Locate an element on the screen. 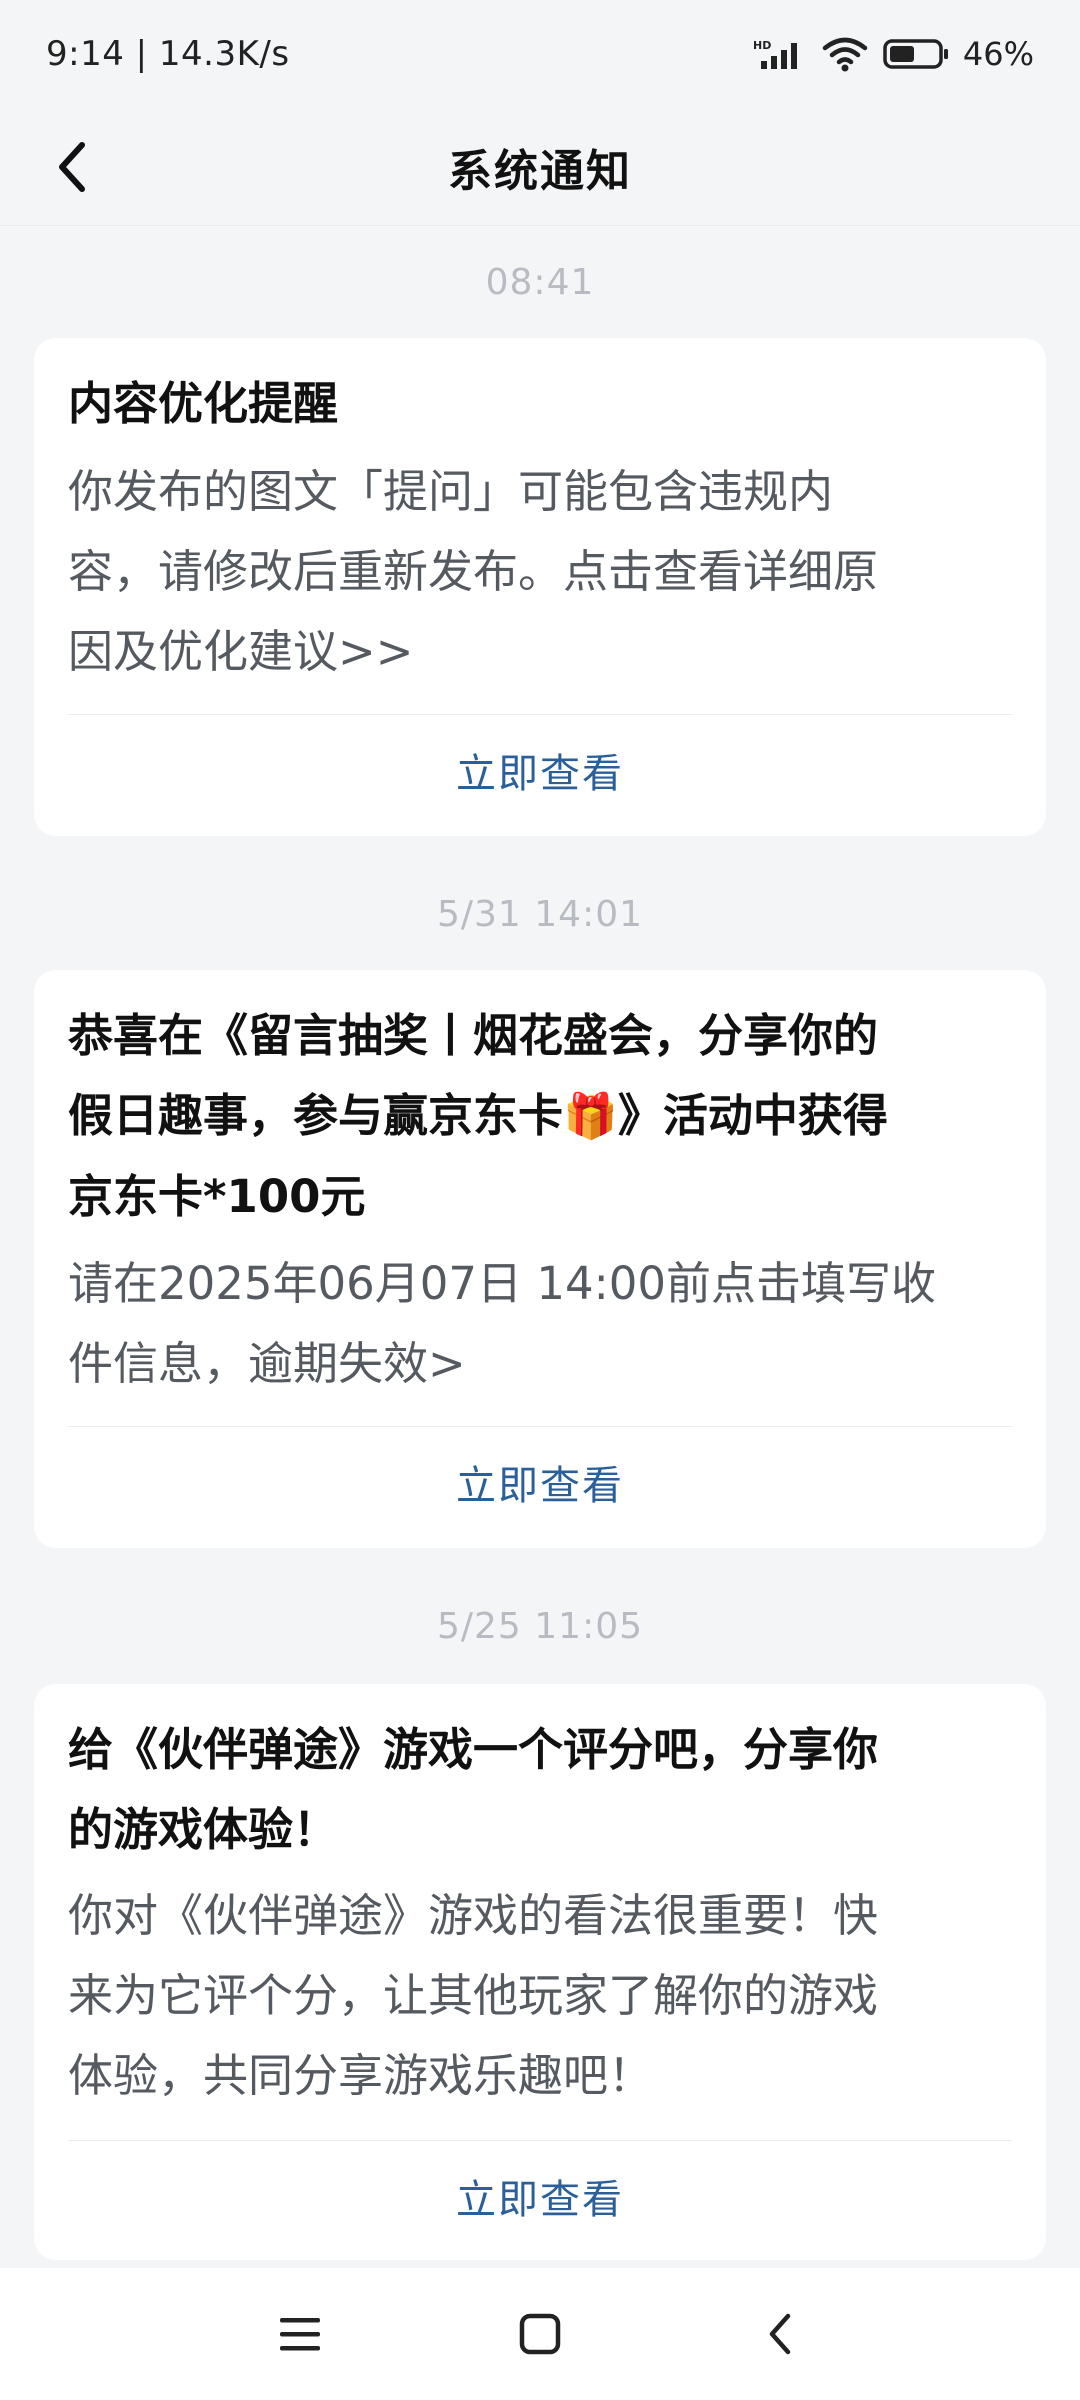 The image size is (1080, 2400). home-icon is located at coordinates (540, 2334).